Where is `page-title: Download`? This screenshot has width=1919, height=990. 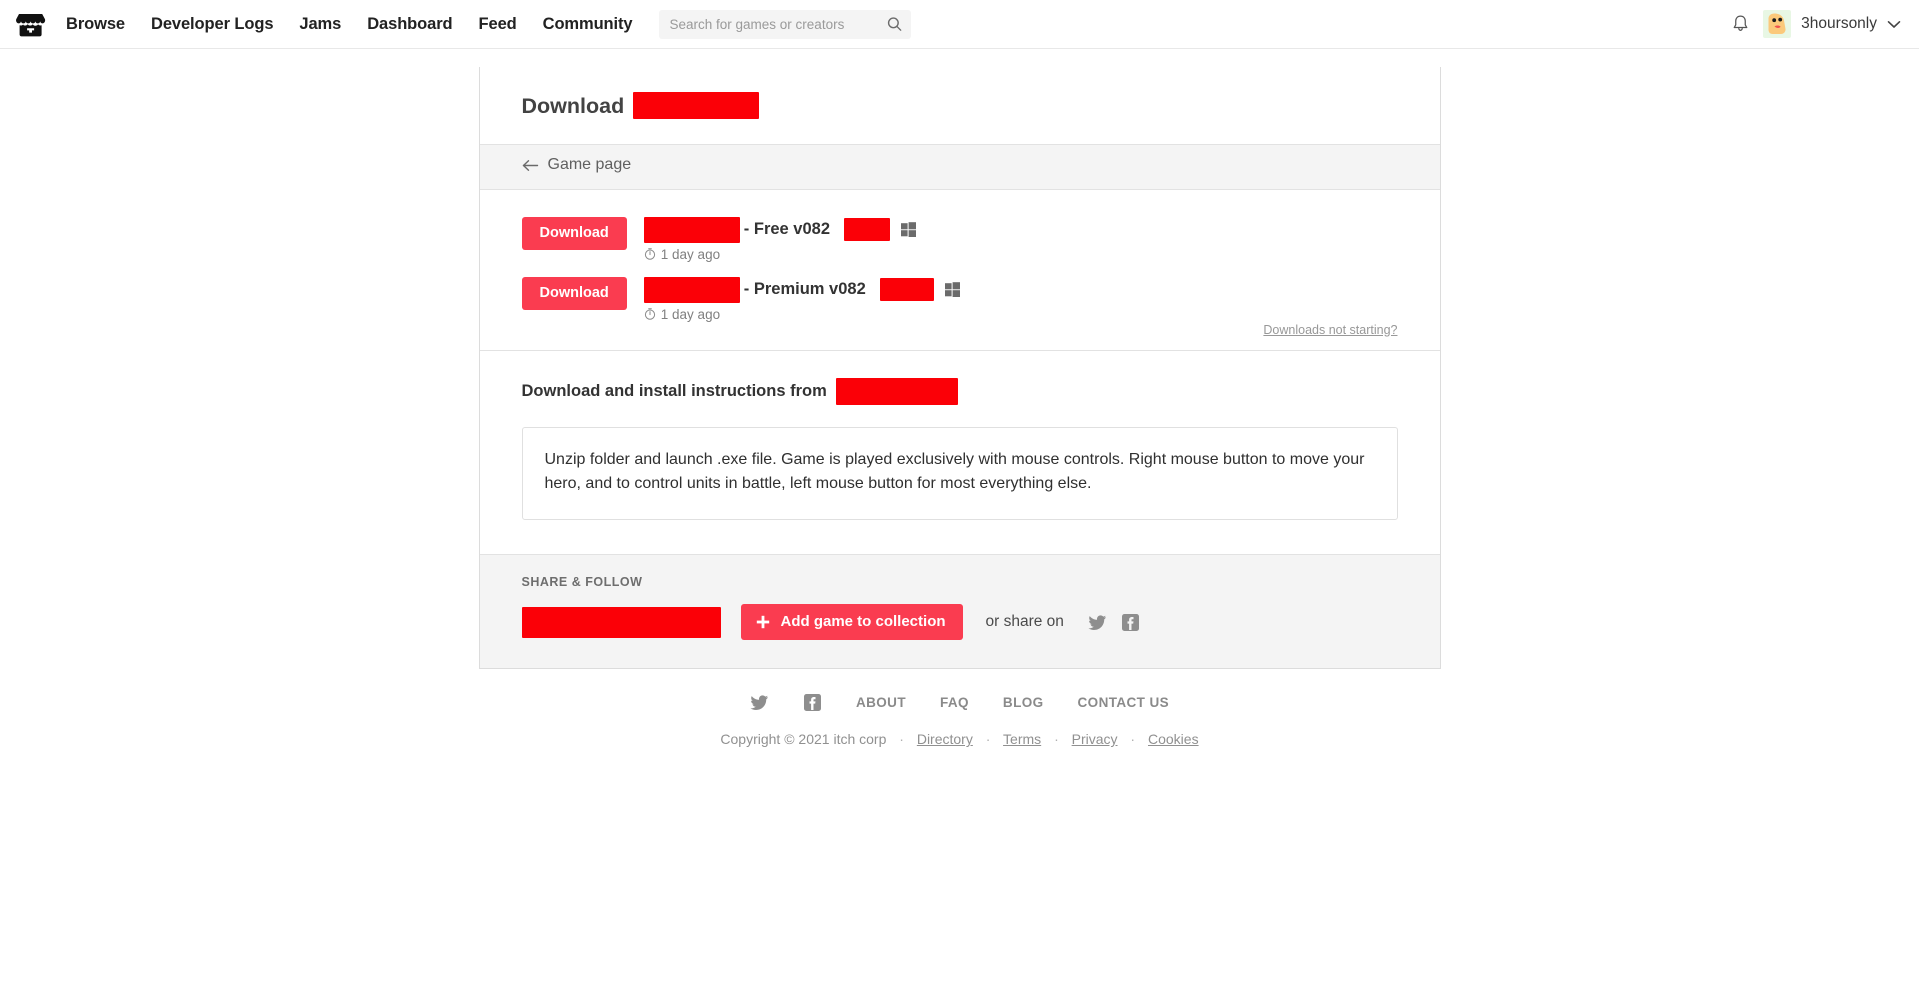
page-title: Download is located at coordinates (959, 105).